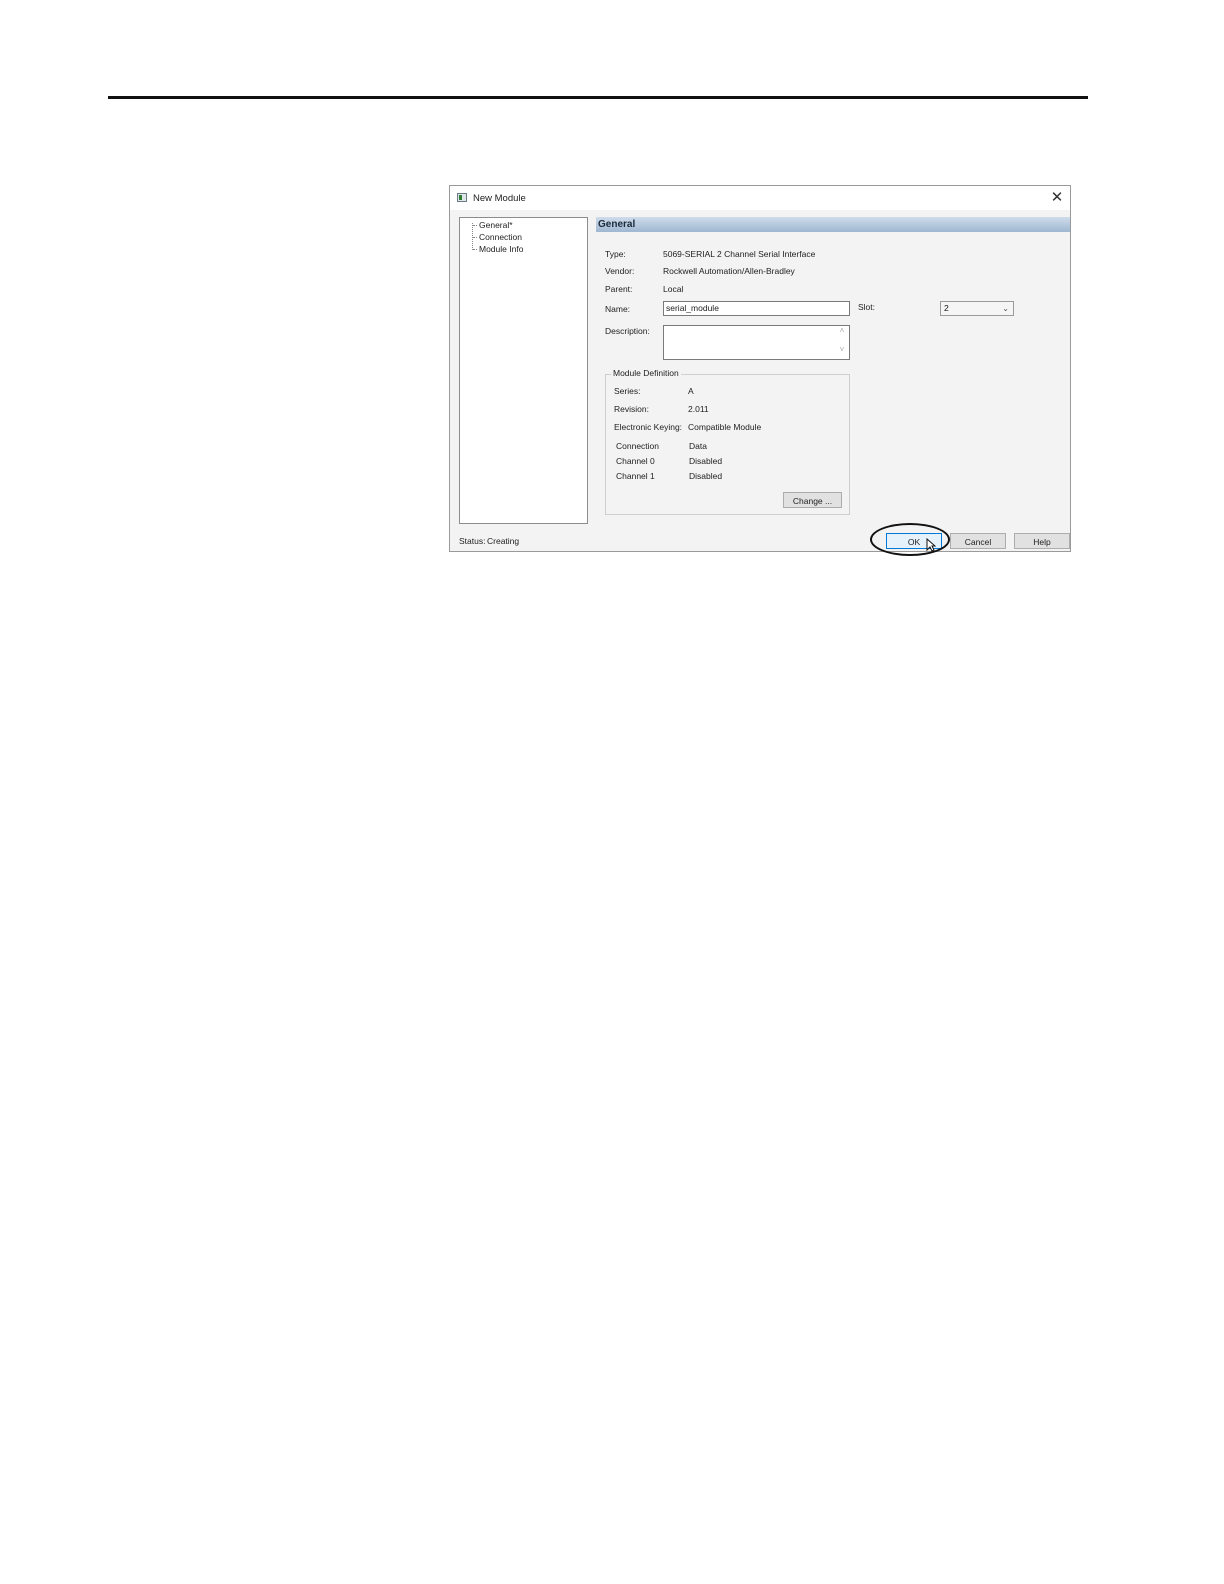  What do you see at coordinates (691, 391) in the screenshot?
I see `series-value: A` at bounding box center [691, 391].